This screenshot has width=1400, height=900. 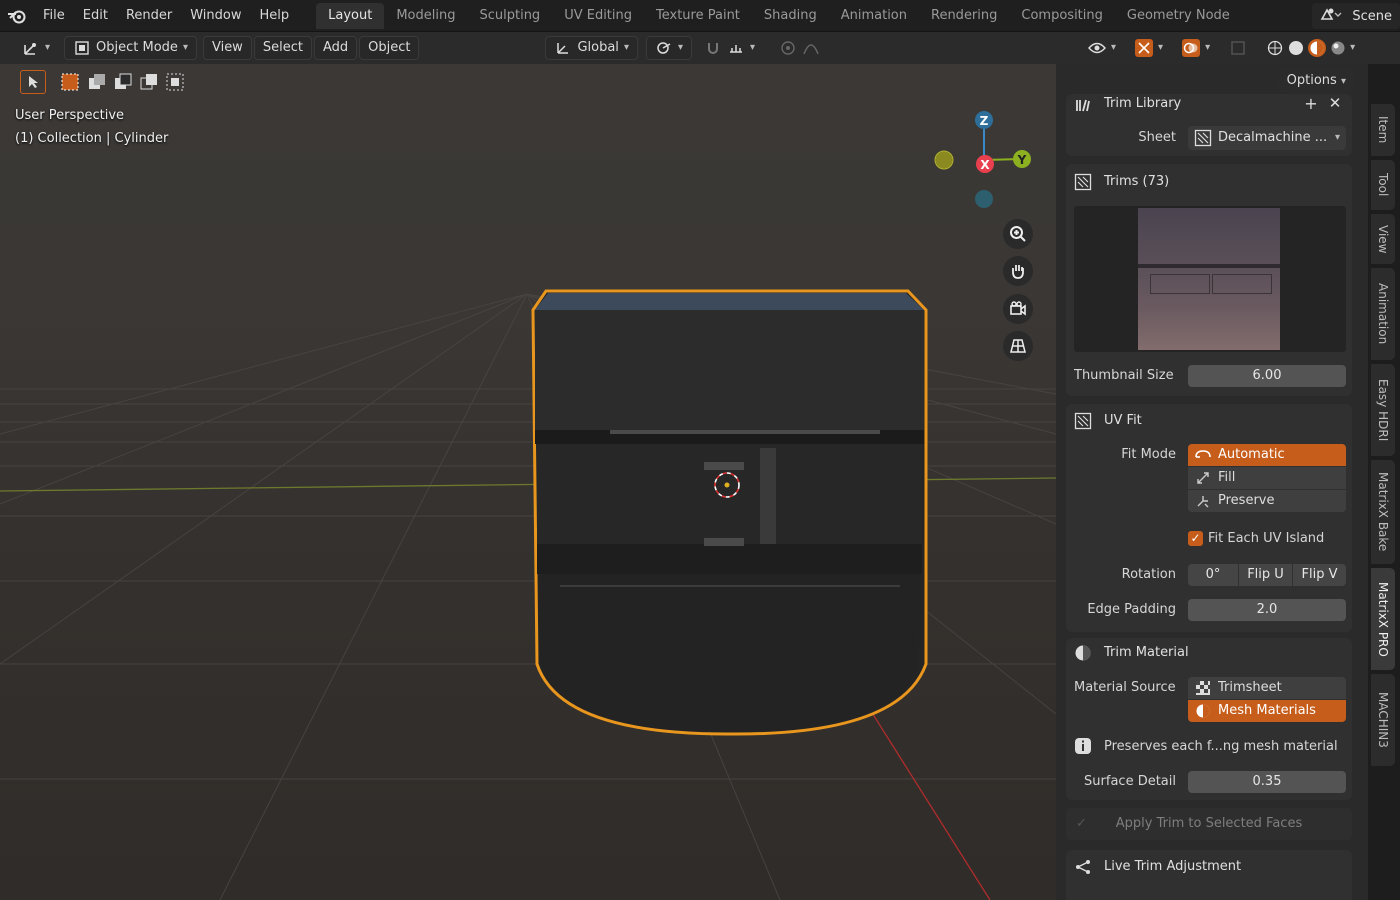 What do you see at coordinates (175, 82) in the screenshot?
I see `select-intersect-icon` at bounding box center [175, 82].